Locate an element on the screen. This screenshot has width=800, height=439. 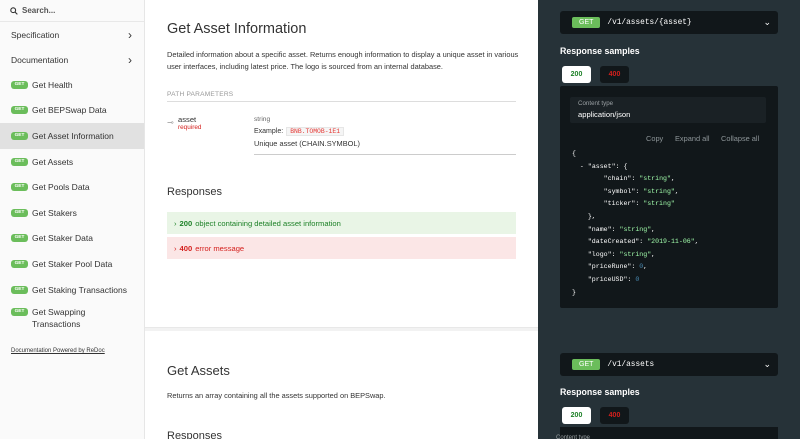
branch-icon: ⊸ is located at coordinates (170, 122).